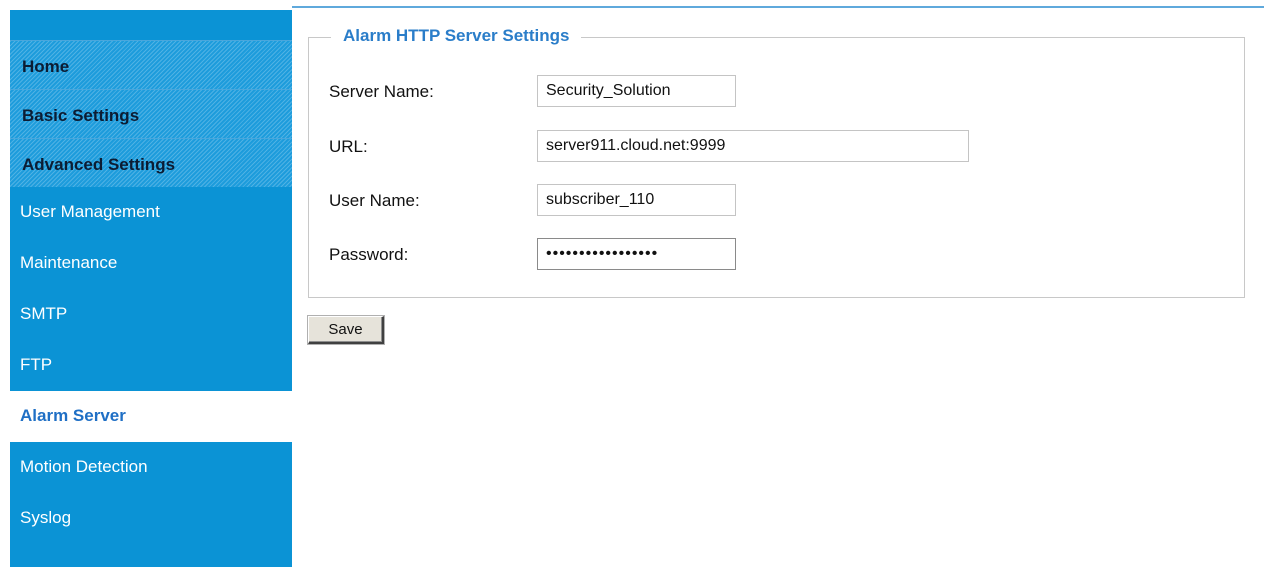 This screenshot has height=567, width=1264. Describe the element at coordinates (151, 263) in the screenshot. I see `sidebar-item-maintenance: Maintenance` at that location.